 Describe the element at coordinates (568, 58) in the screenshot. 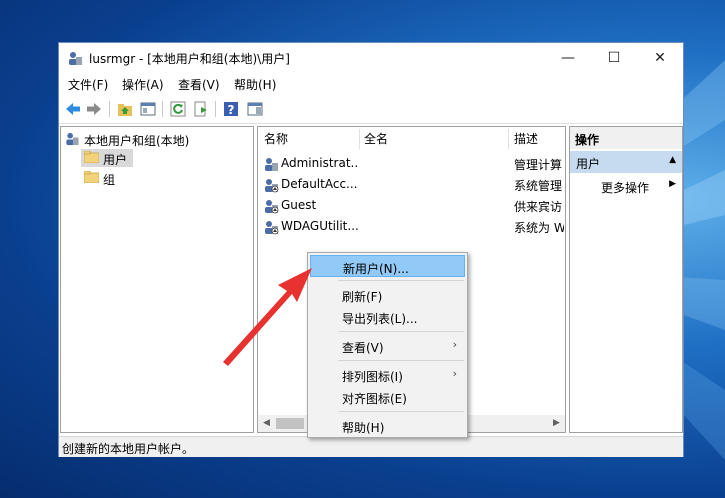

I see `minimize-button: —` at that location.